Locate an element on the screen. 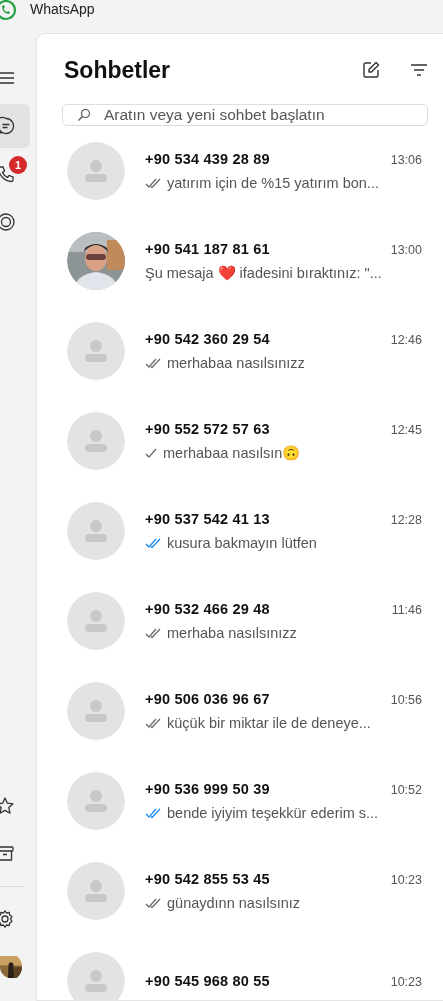  chat-list-item: +90 552 572 57 63 12:45 merhabaa nasılsın🙃 is located at coordinates (240, 441).